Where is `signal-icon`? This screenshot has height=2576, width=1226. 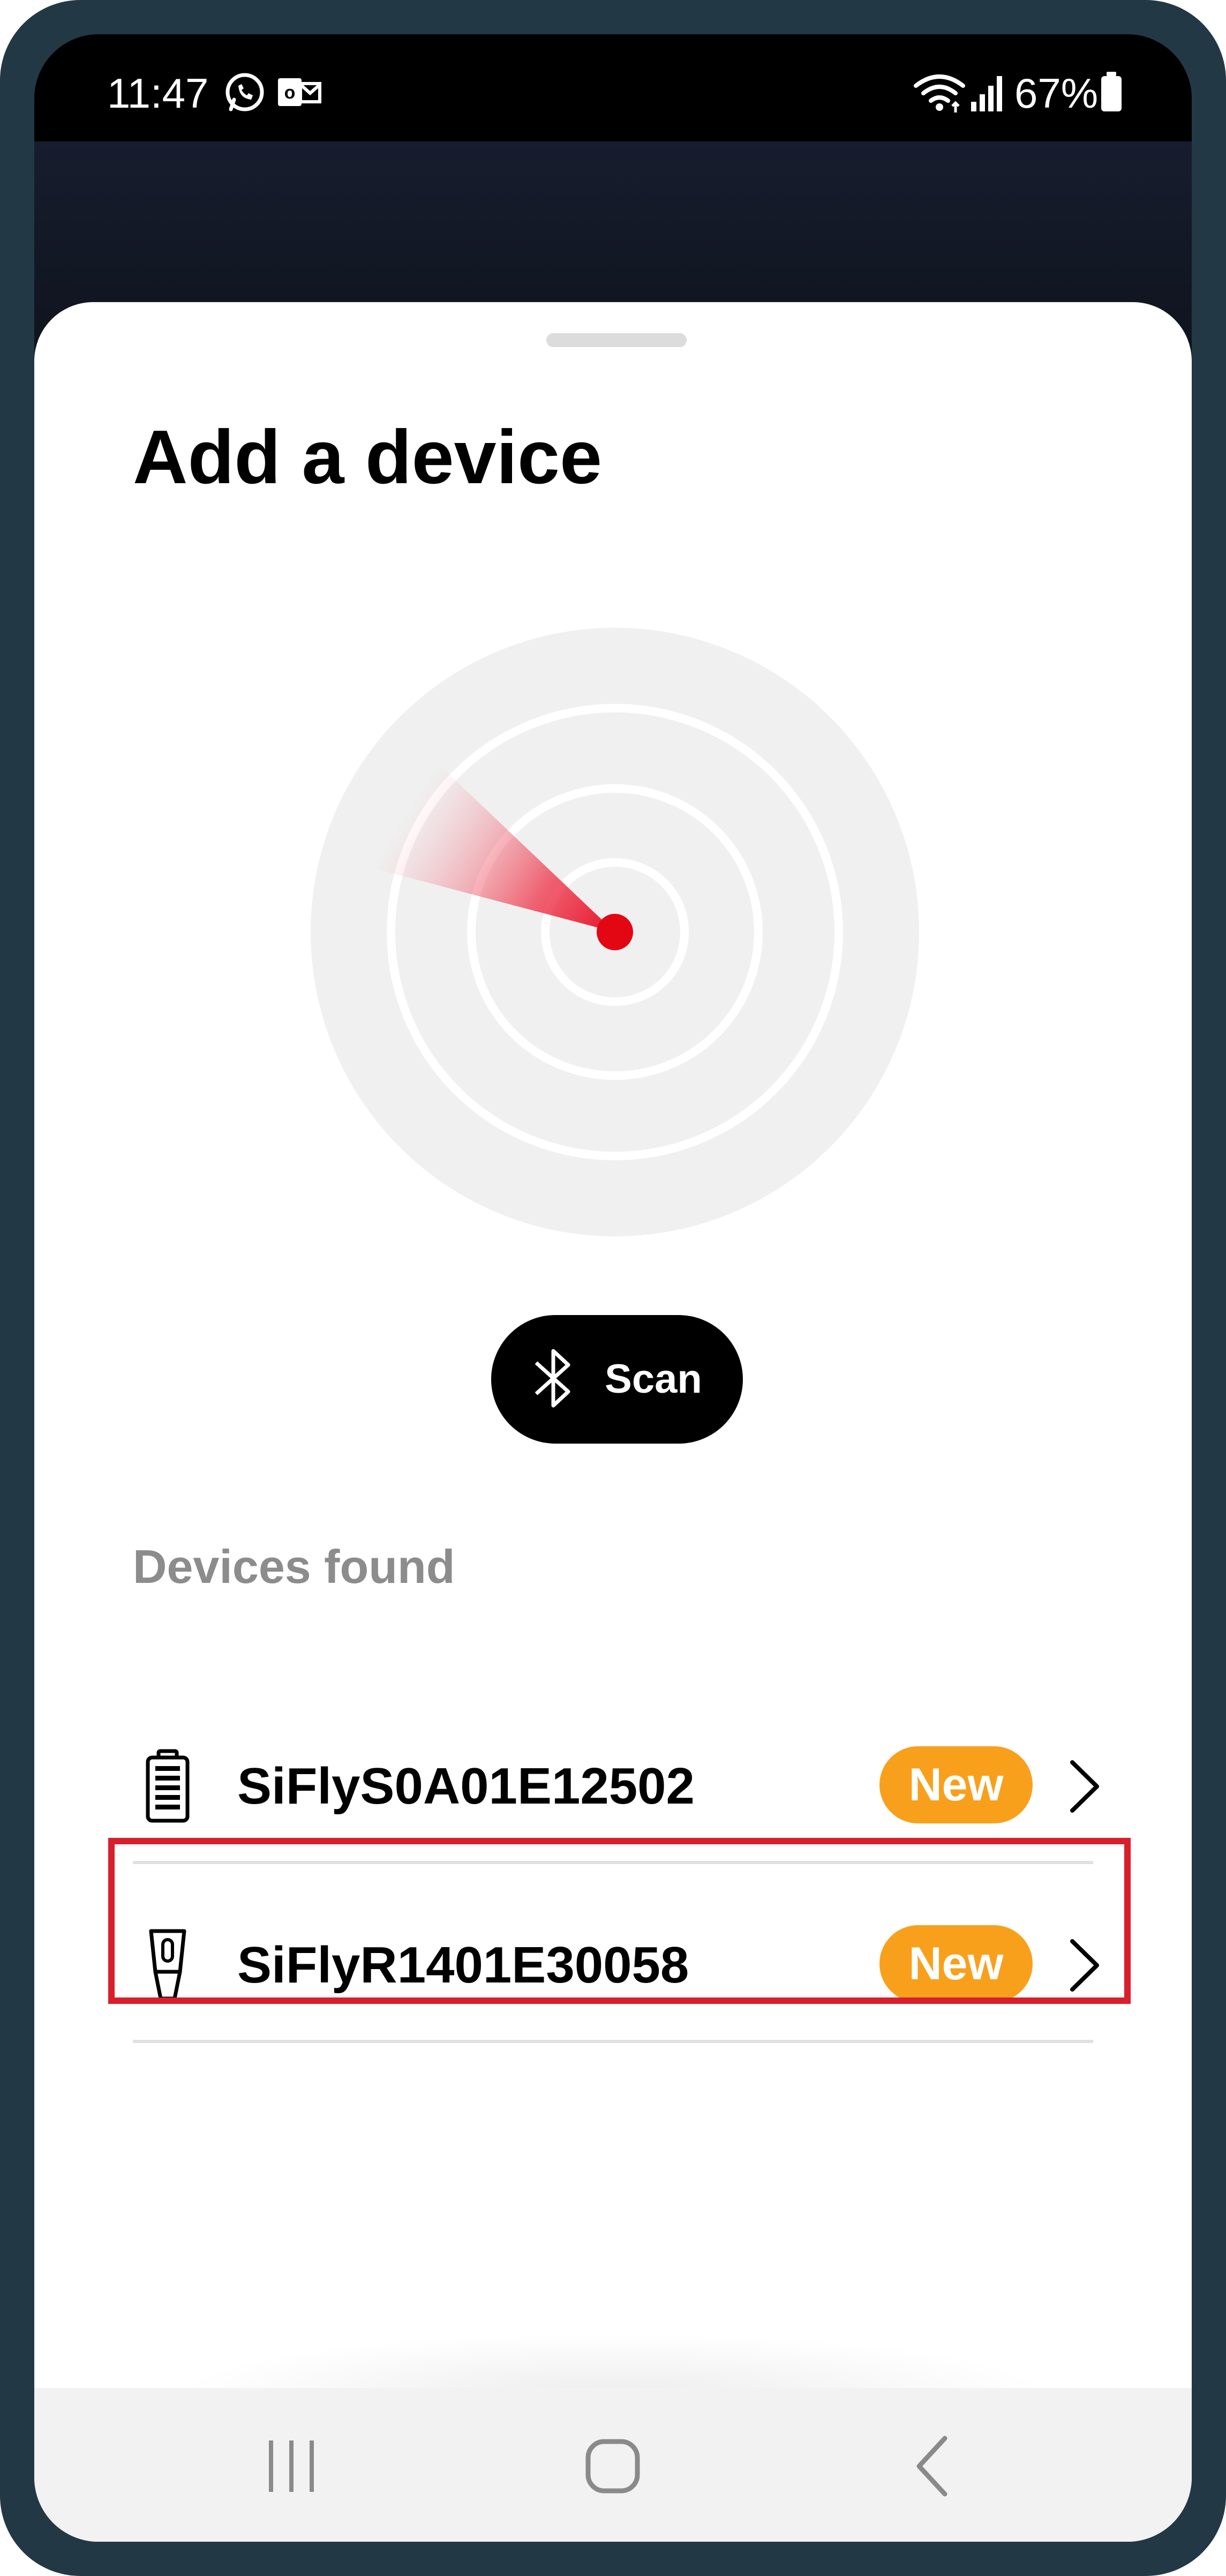
signal-icon is located at coordinates (987, 93).